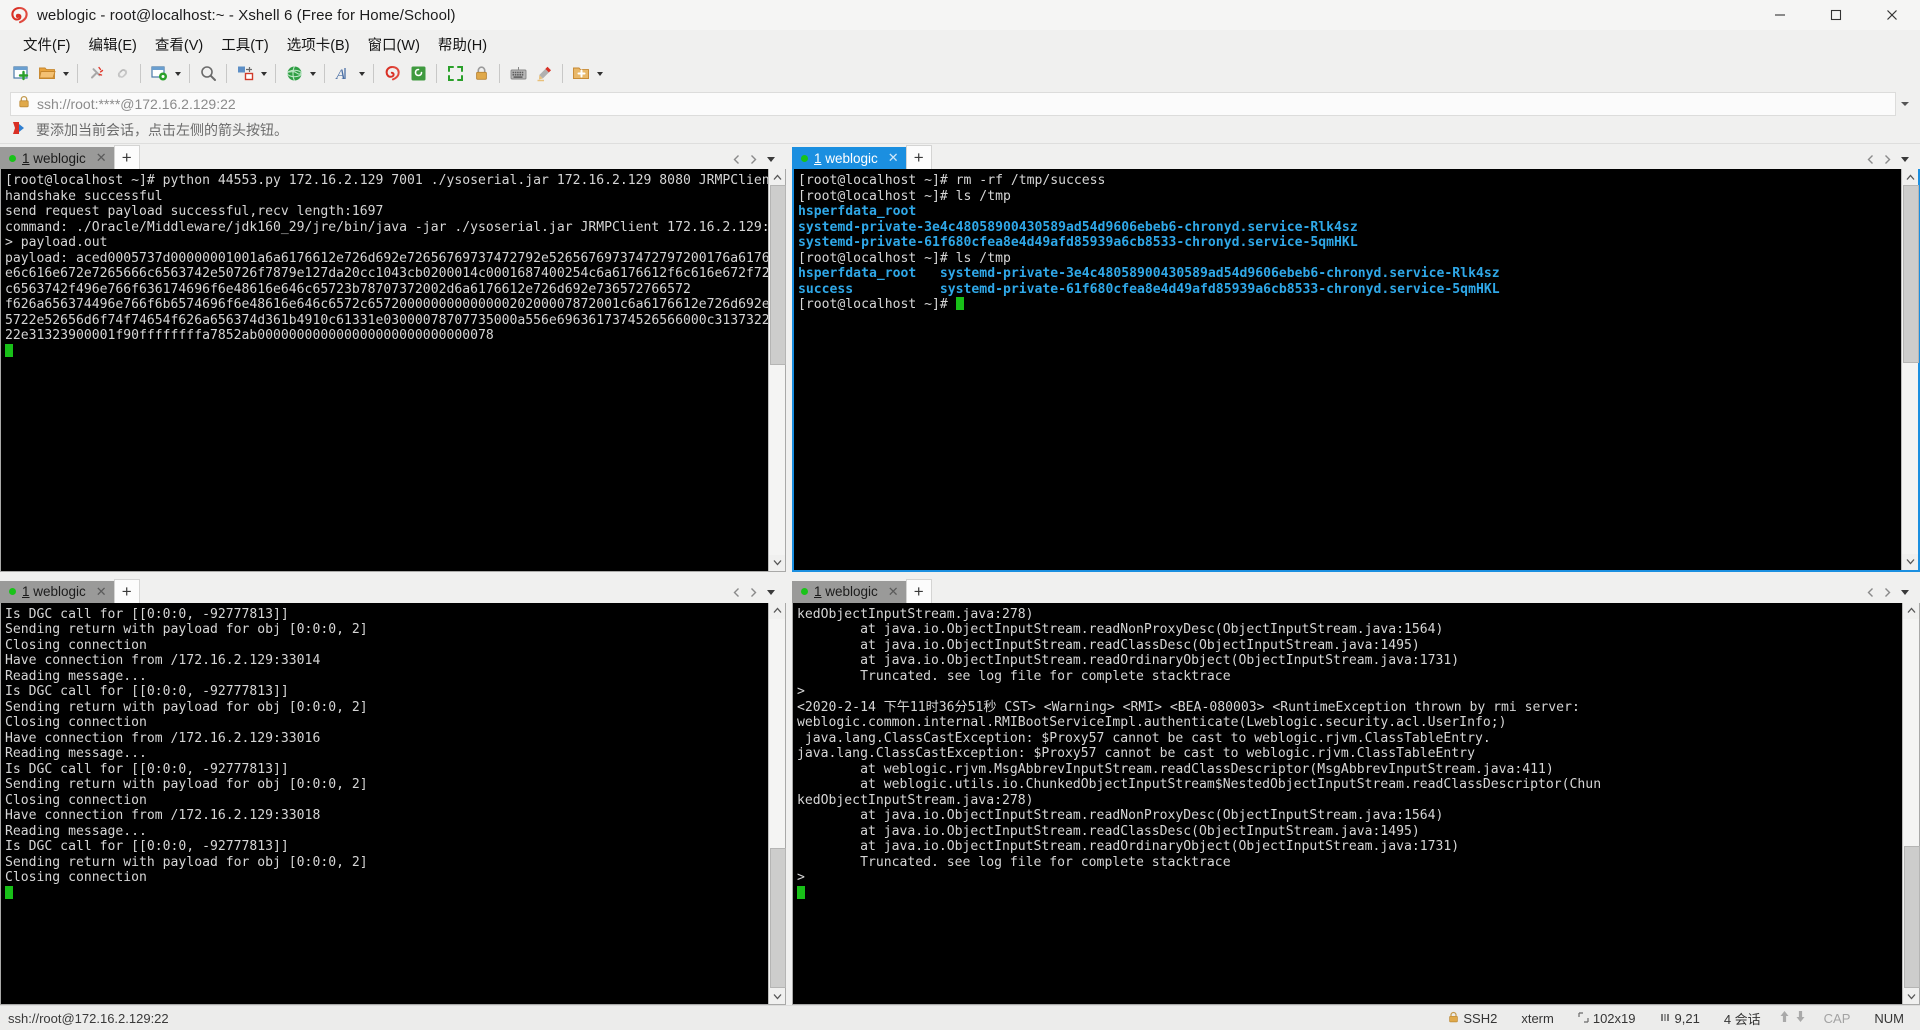  What do you see at coordinates (418, 74) in the screenshot?
I see `xftp-icon` at bounding box center [418, 74].